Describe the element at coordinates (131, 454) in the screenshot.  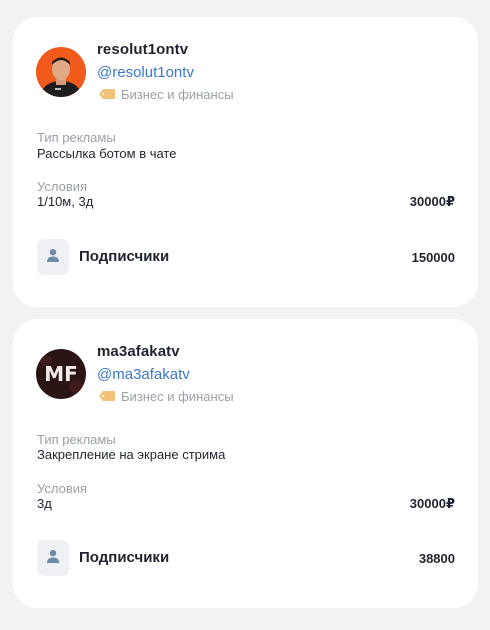
I see `ad-type-value: Закрепление на экране стрима` at that location.